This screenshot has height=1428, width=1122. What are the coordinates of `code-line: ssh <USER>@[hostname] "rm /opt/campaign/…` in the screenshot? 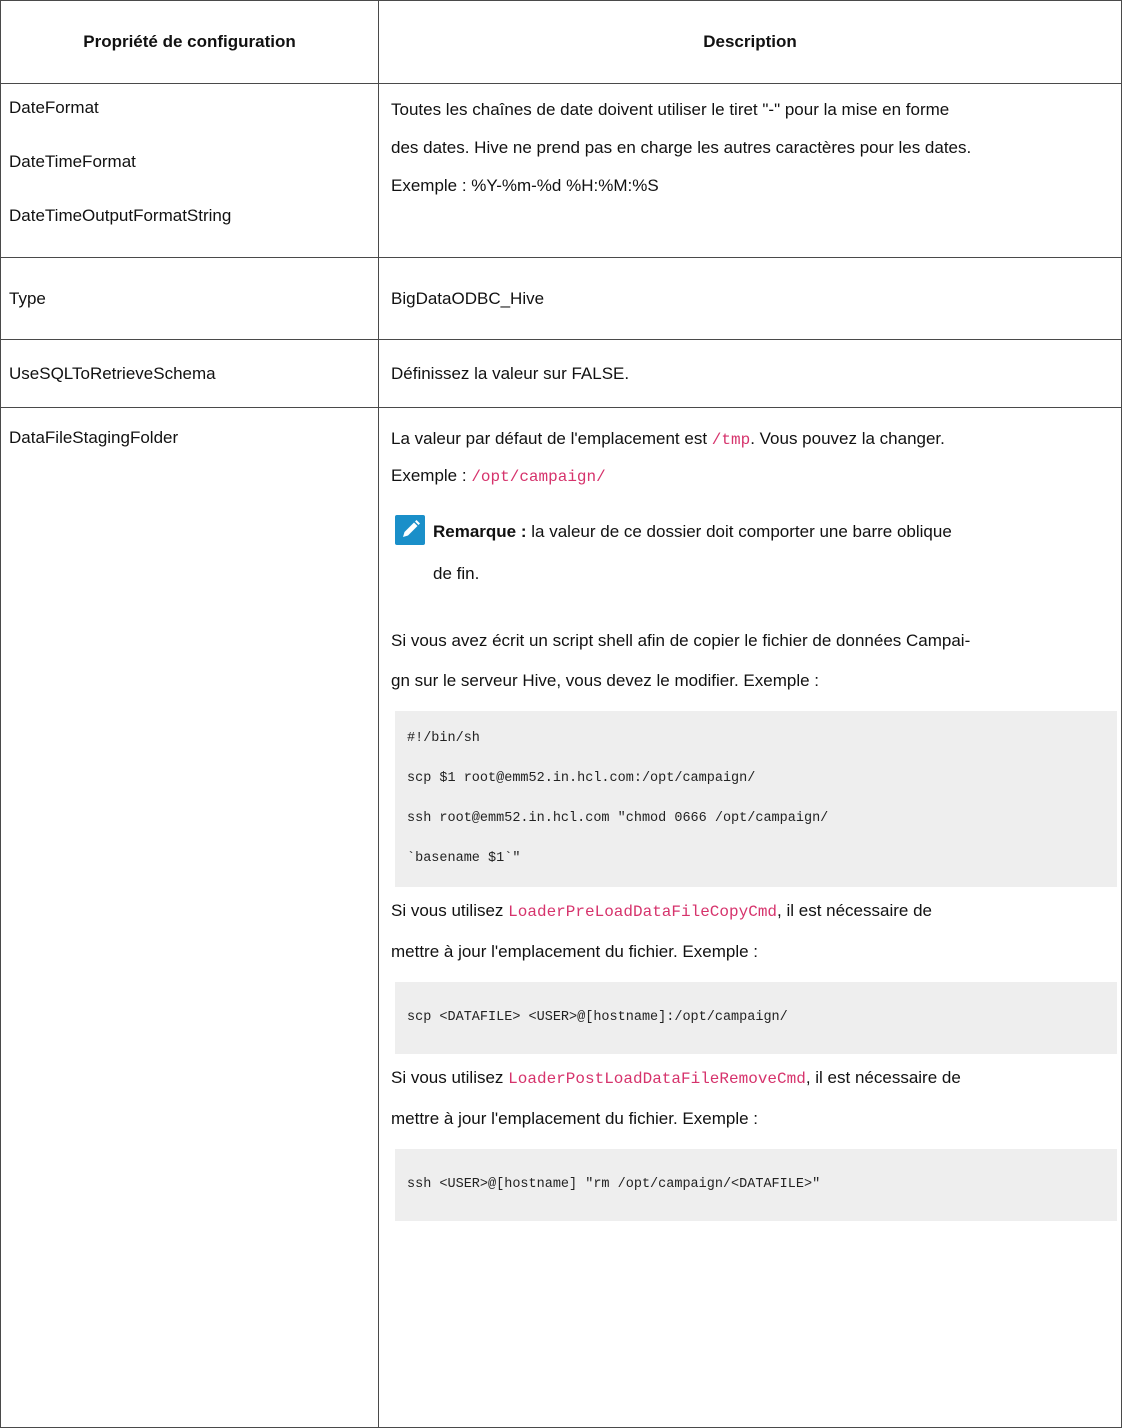 It's located at (614, 1184).